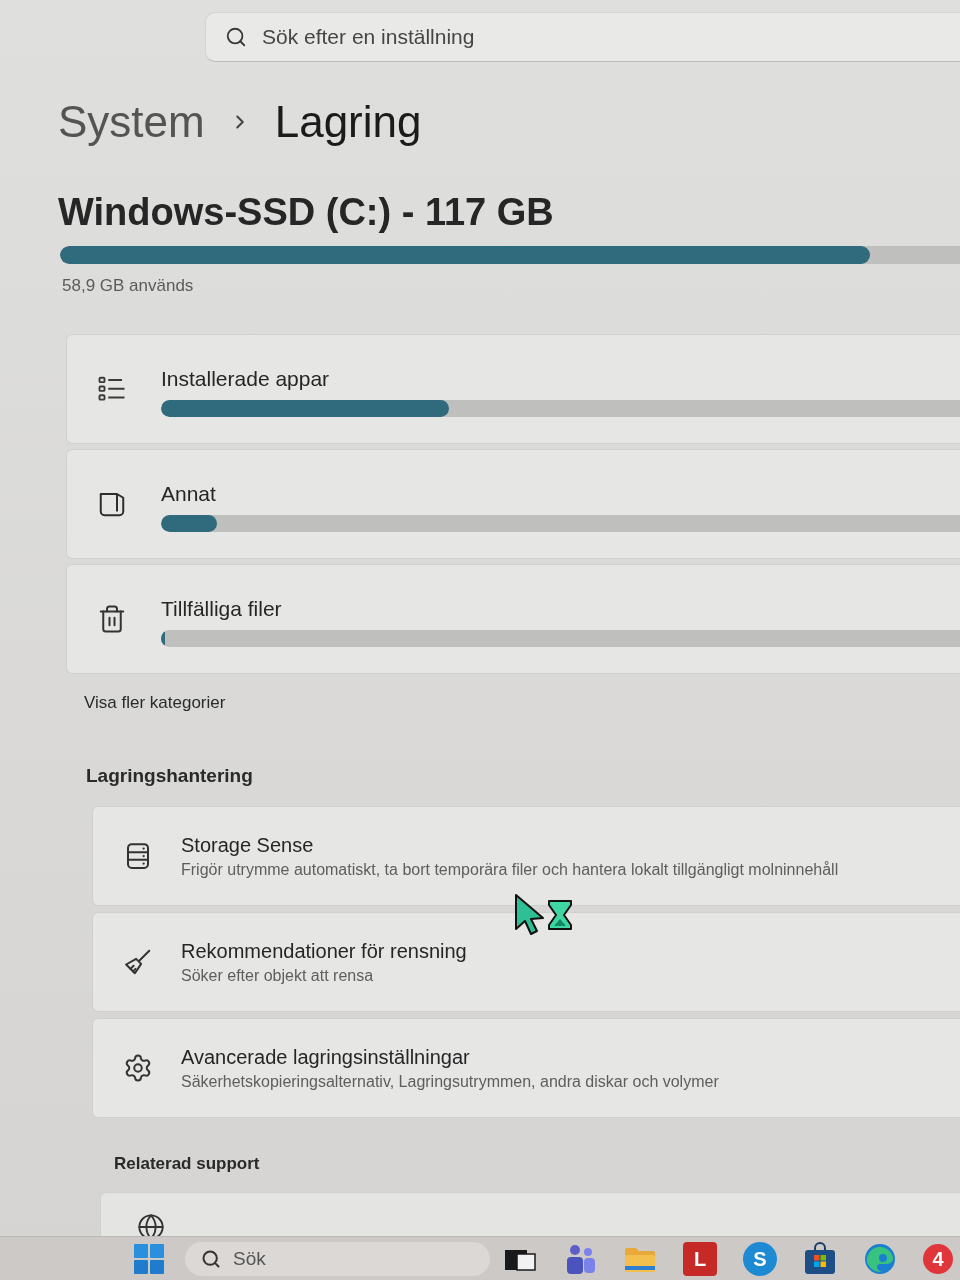 This screenshot has width=960, height=1280. Describe the element at coordinates (187, 1164) in the screenshot. I see `section-heading: Relaterad support` at that location.